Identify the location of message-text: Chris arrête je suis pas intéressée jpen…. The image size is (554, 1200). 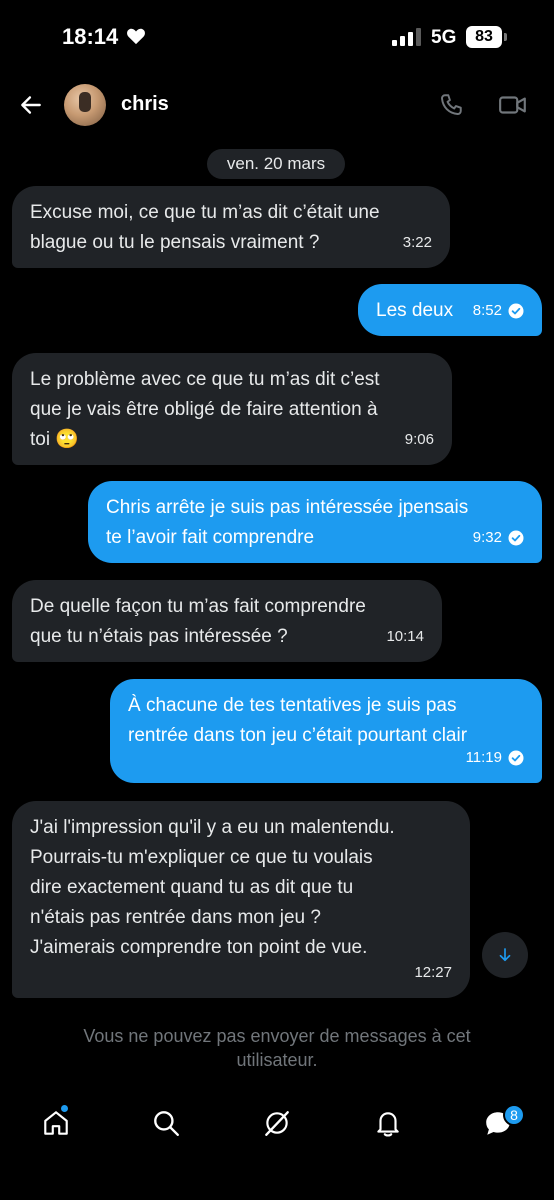
(287, 522).